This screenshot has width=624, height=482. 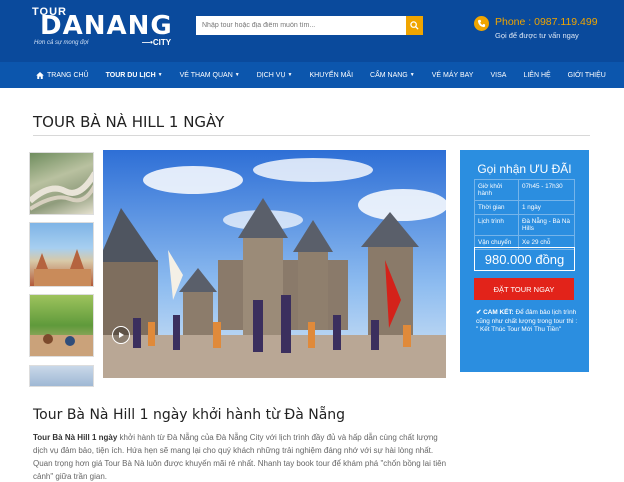 I want to click on nav-label: GIỚI THIỆU, so click(x=586, y=75).